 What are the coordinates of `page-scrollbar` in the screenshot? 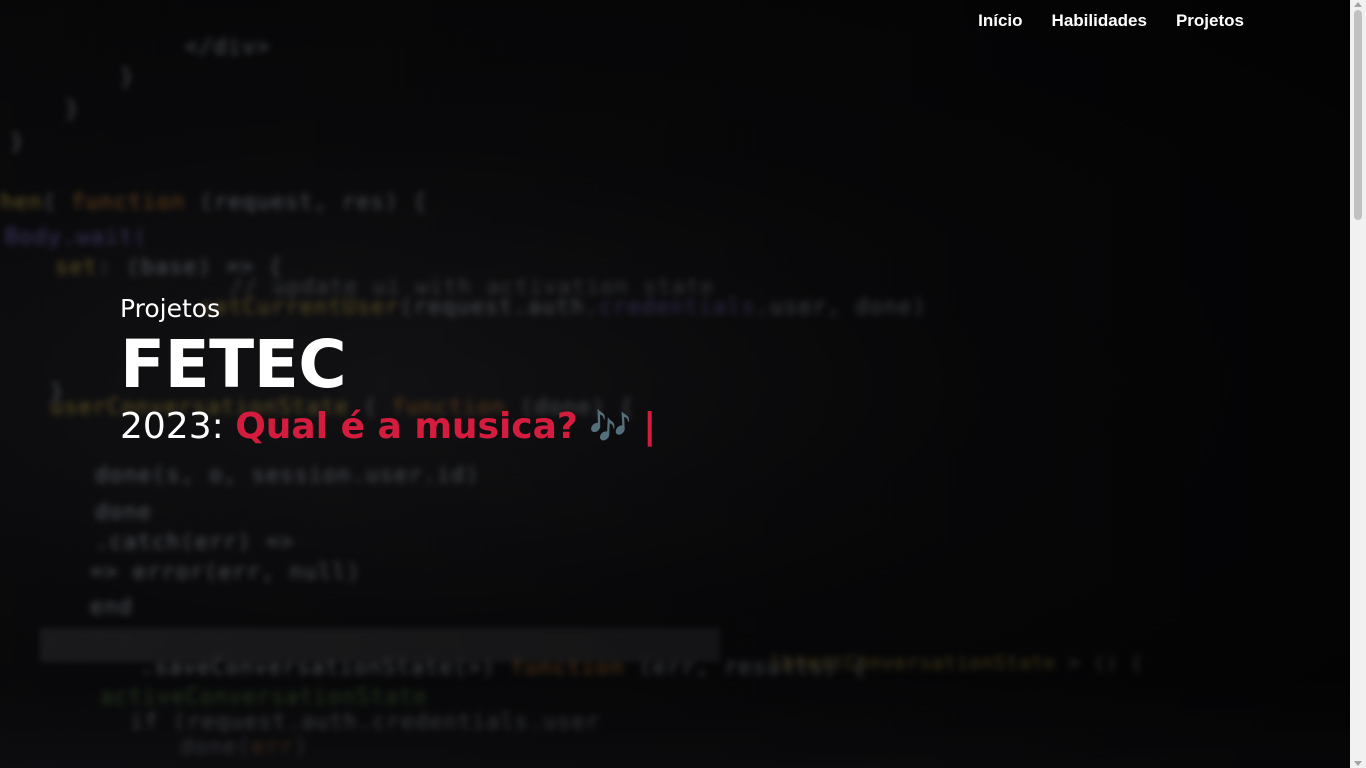 It's located at (1358, 384).